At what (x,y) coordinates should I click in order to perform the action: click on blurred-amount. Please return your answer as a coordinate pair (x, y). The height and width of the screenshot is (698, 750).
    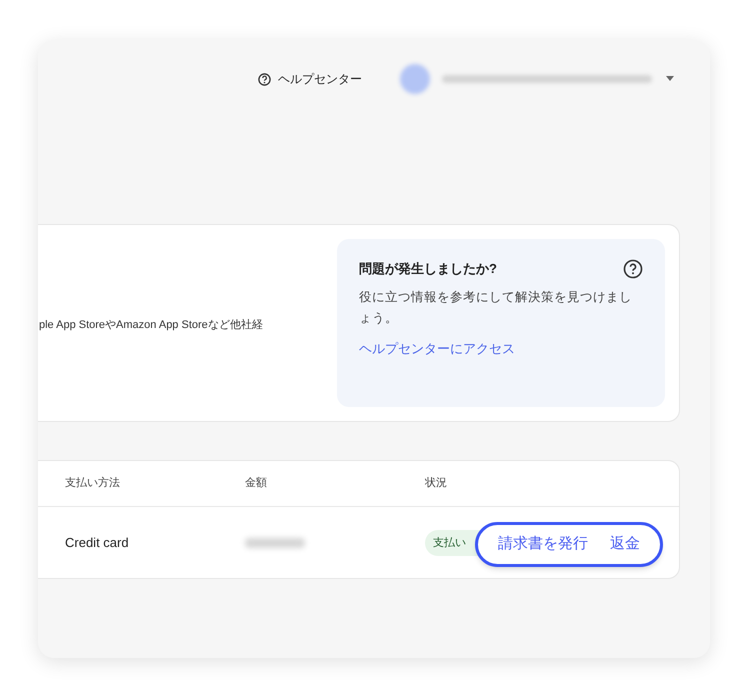
    Looking at the image, I should click on (275, 543).